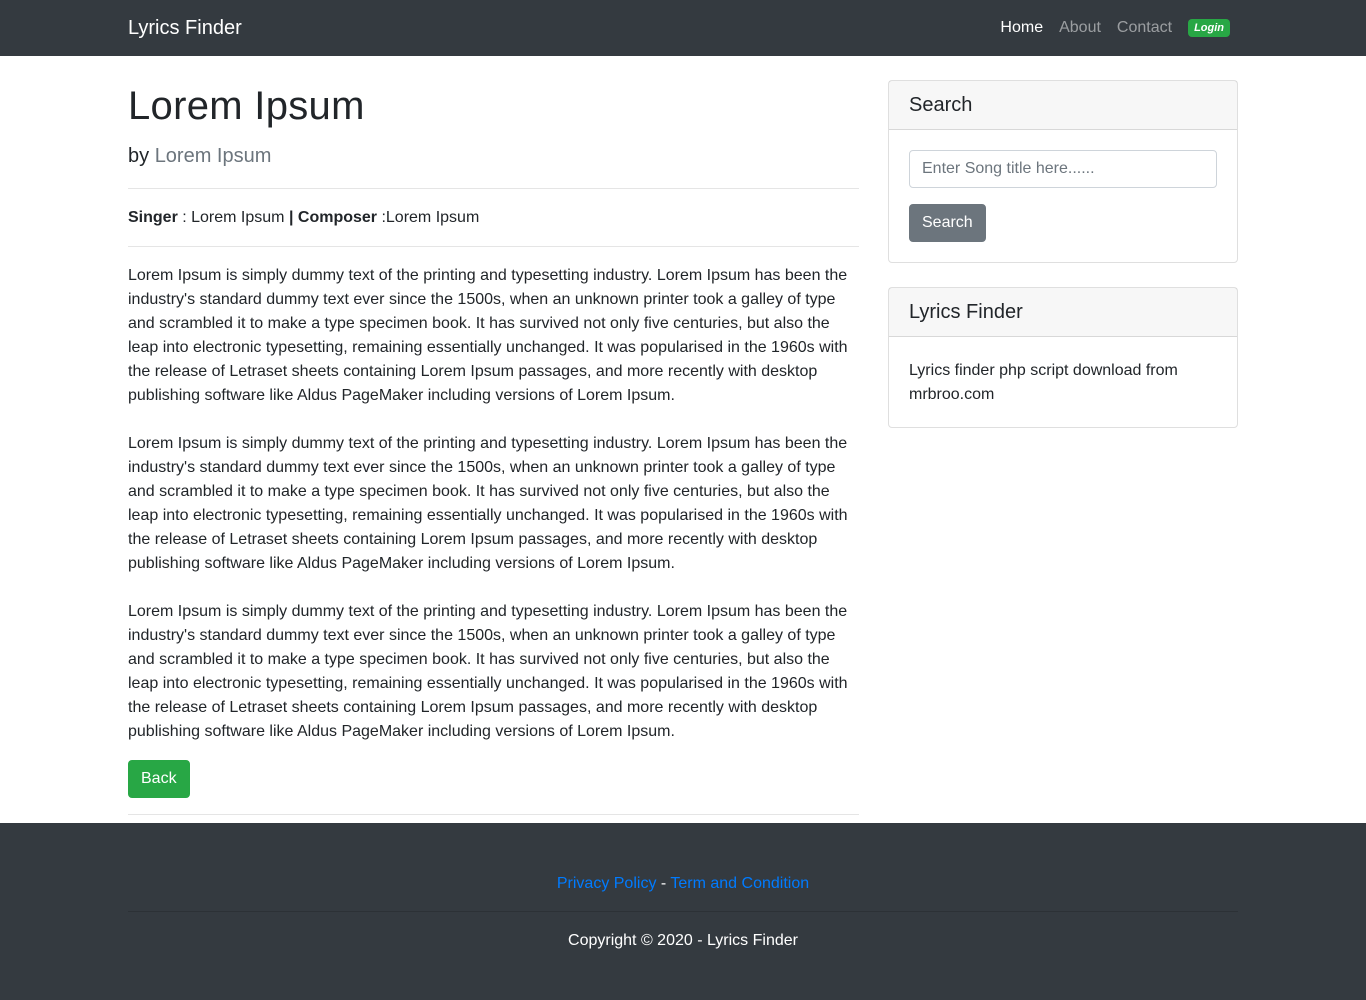 The width and height of the screenshot is (1366, 1000). What do you see at coordinates (233, 217) in the screenshot?
I see `singer-value: : Lorem Ipsum` at bounding box center [233, 217].